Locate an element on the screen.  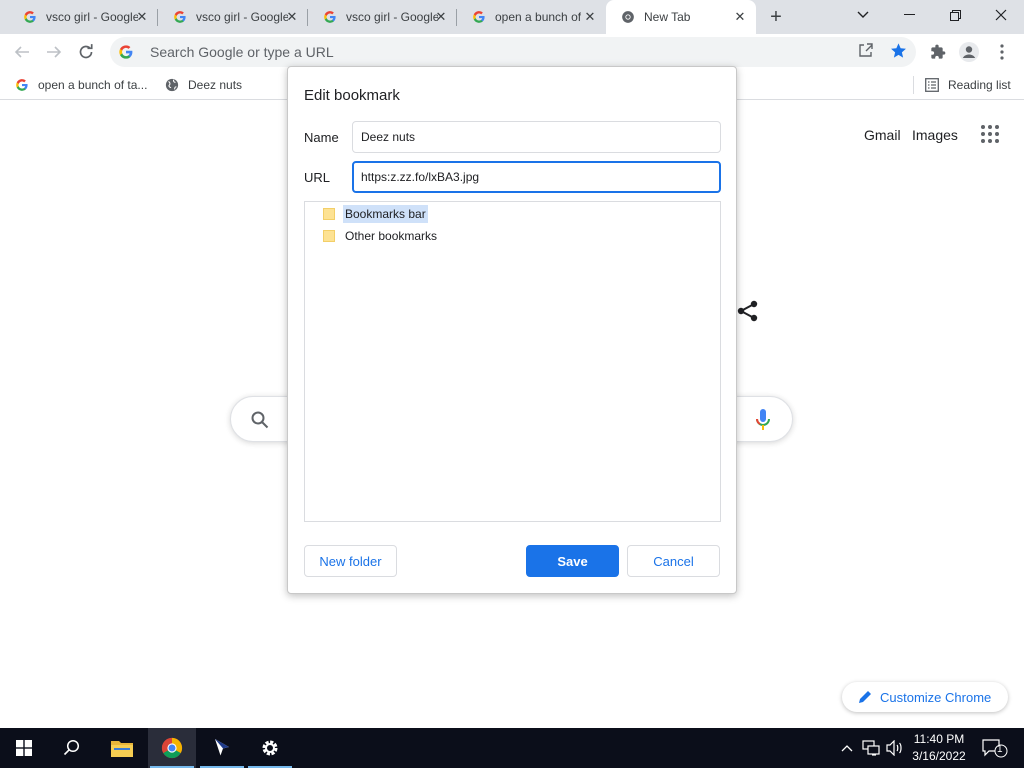
share-icon is located at coordinates (748, 311).